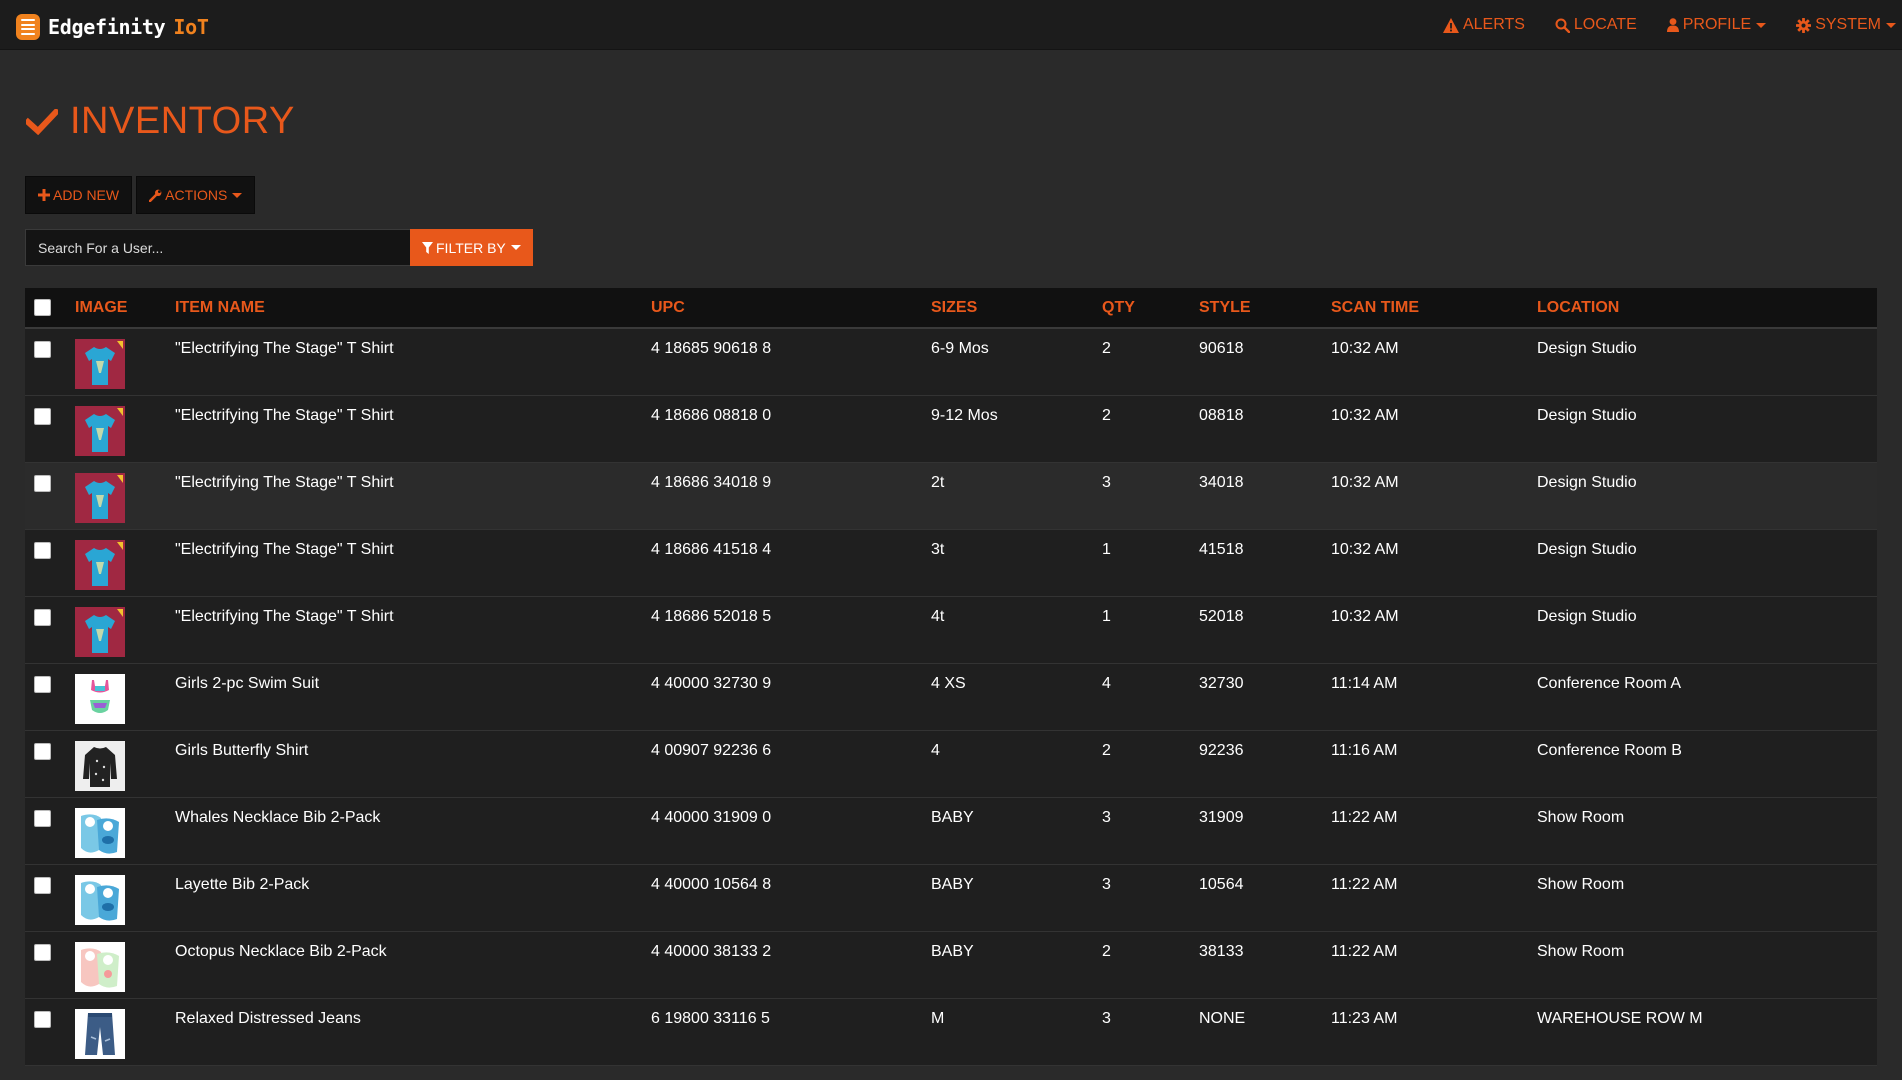 This screenshot has height=1080, width=1902. Describe the element at coordinates (182, 121) in the screenshot. I see `page-heading: INVENTORY` at that location.